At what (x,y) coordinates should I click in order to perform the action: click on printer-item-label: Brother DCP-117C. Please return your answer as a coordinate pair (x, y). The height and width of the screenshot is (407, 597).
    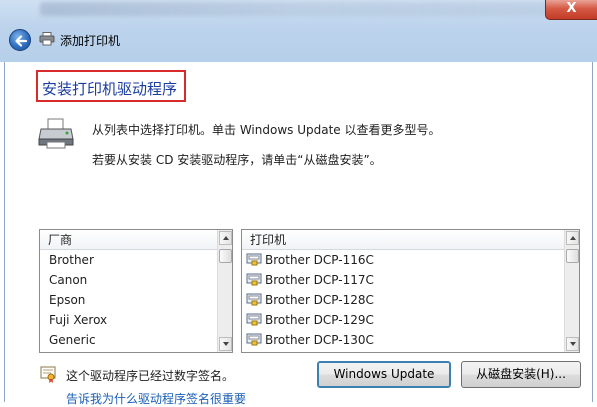
    Looking at the image, I should click on (319, 280).